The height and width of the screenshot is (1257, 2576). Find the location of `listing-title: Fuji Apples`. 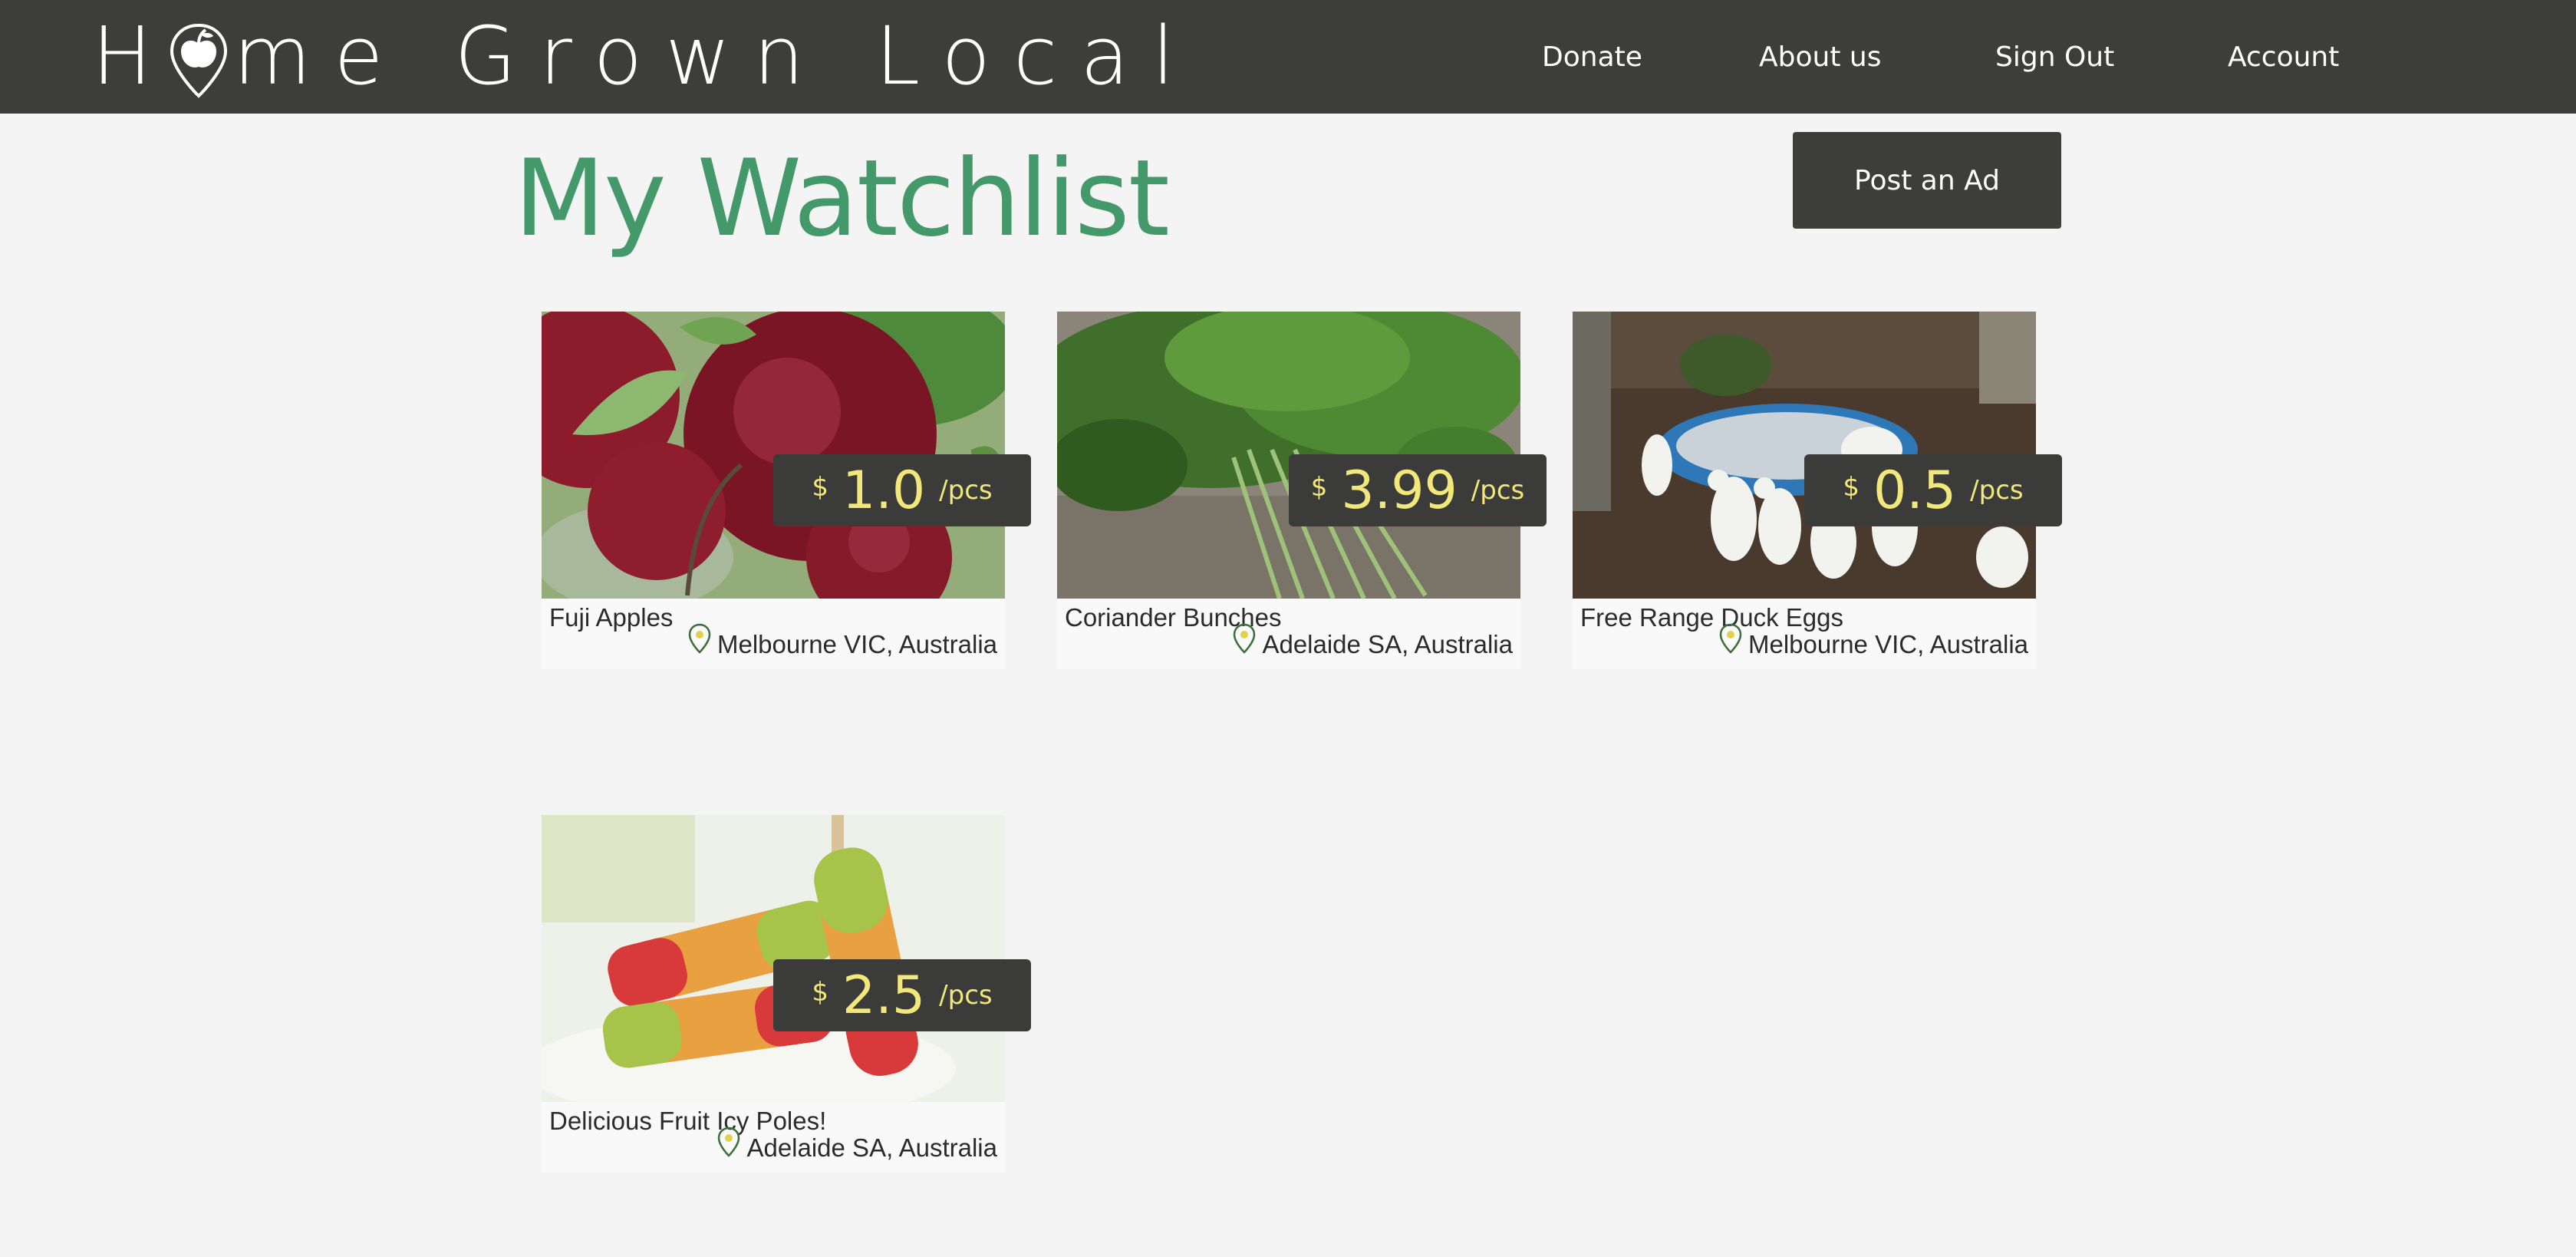

listing-title: Fuji Apples is located at coordinates (611, 617).